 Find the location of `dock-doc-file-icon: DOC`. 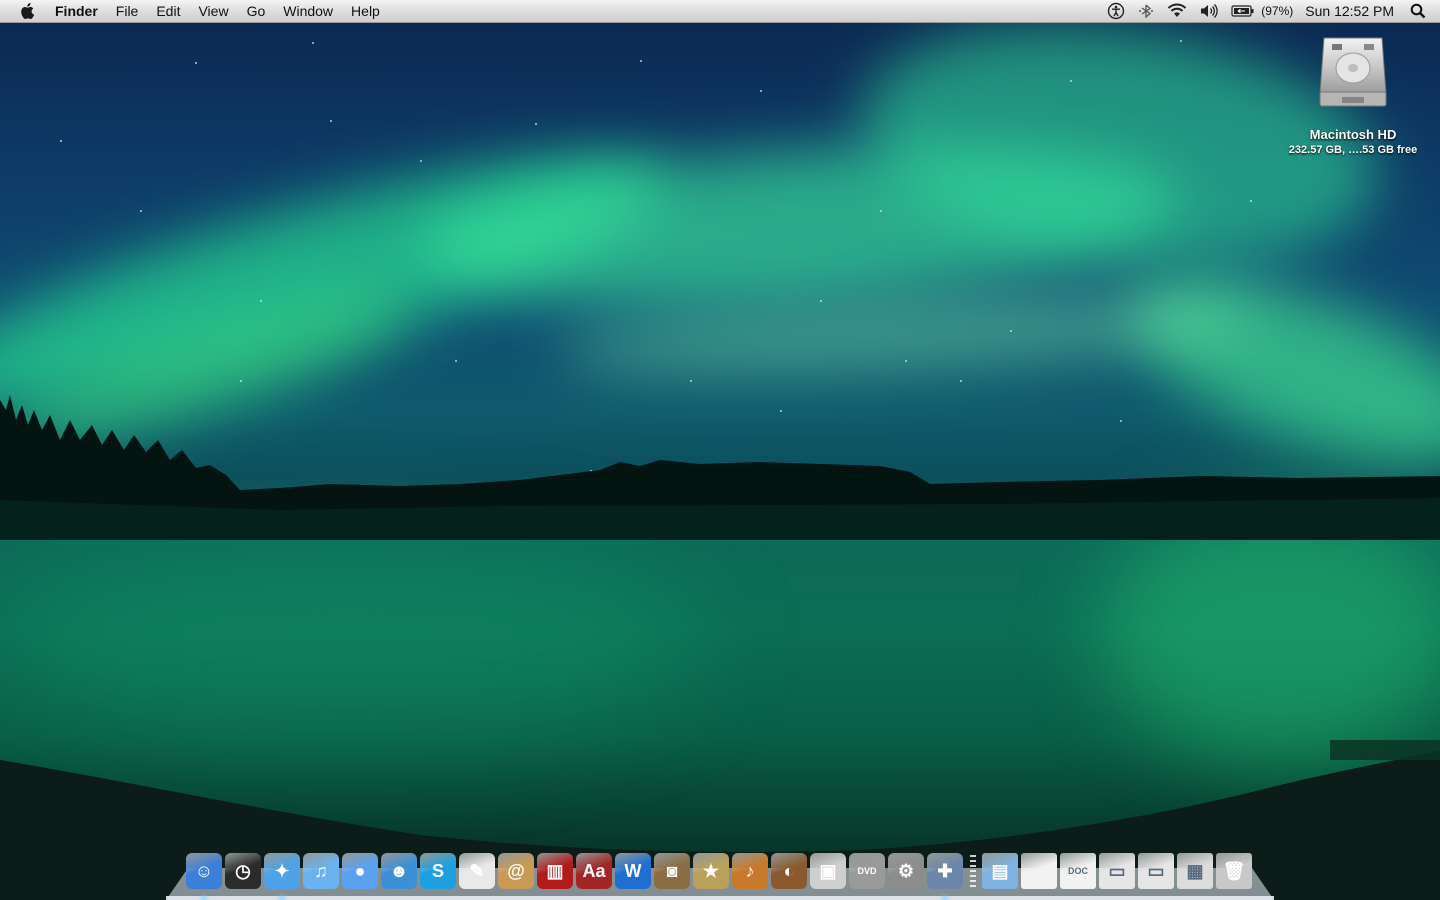

dock-doc-file-icon: DOC is located at coordinates (1078, 871).